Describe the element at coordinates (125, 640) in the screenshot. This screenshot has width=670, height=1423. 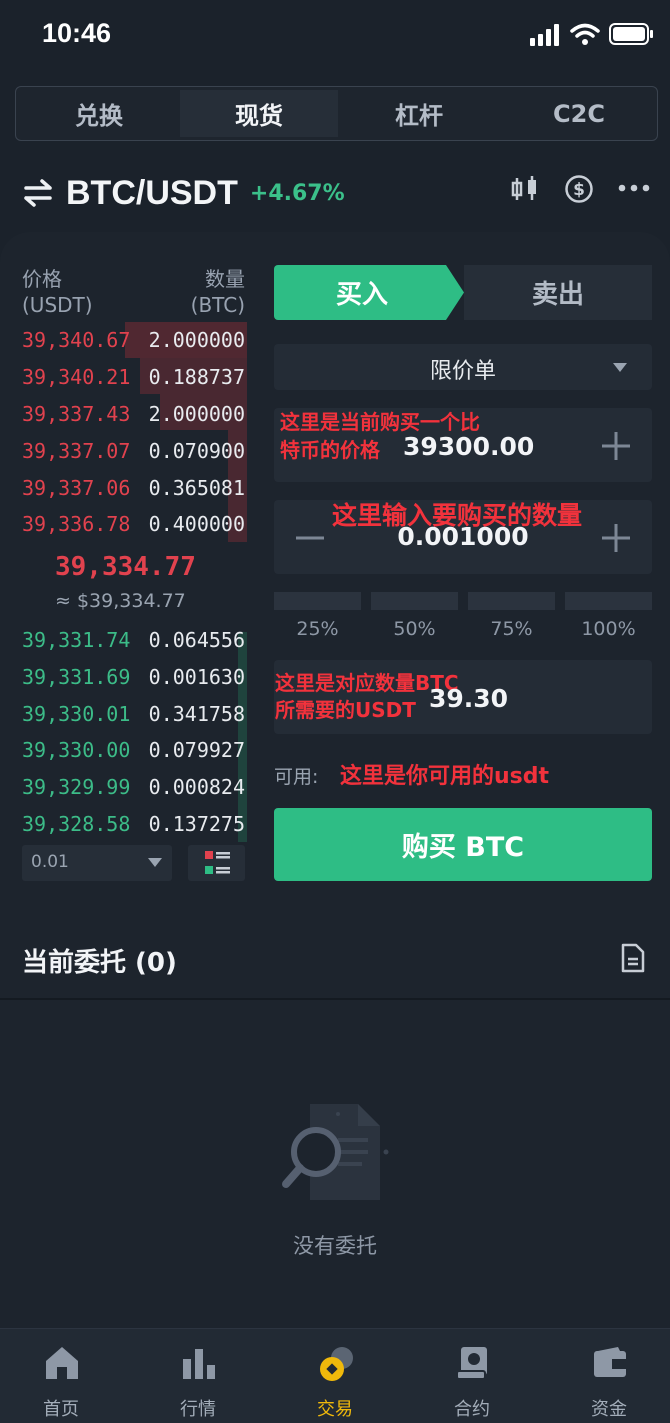
I see `bid-row: 39,331.74 0.064556` at that location.